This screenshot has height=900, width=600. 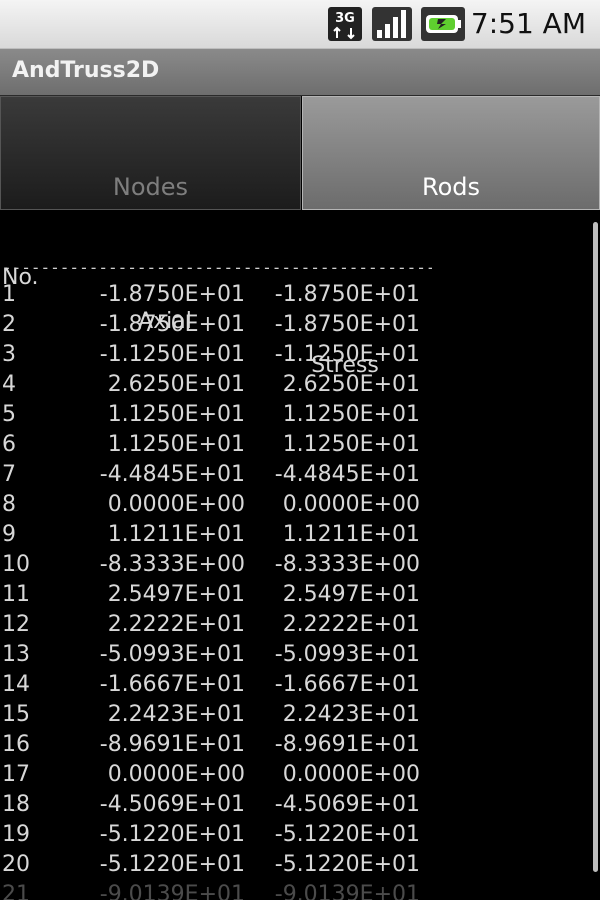 What do you see at coordinates (9, 324) in the screenshot?
I see `row-no: 2` at bounding box center [9, 324].